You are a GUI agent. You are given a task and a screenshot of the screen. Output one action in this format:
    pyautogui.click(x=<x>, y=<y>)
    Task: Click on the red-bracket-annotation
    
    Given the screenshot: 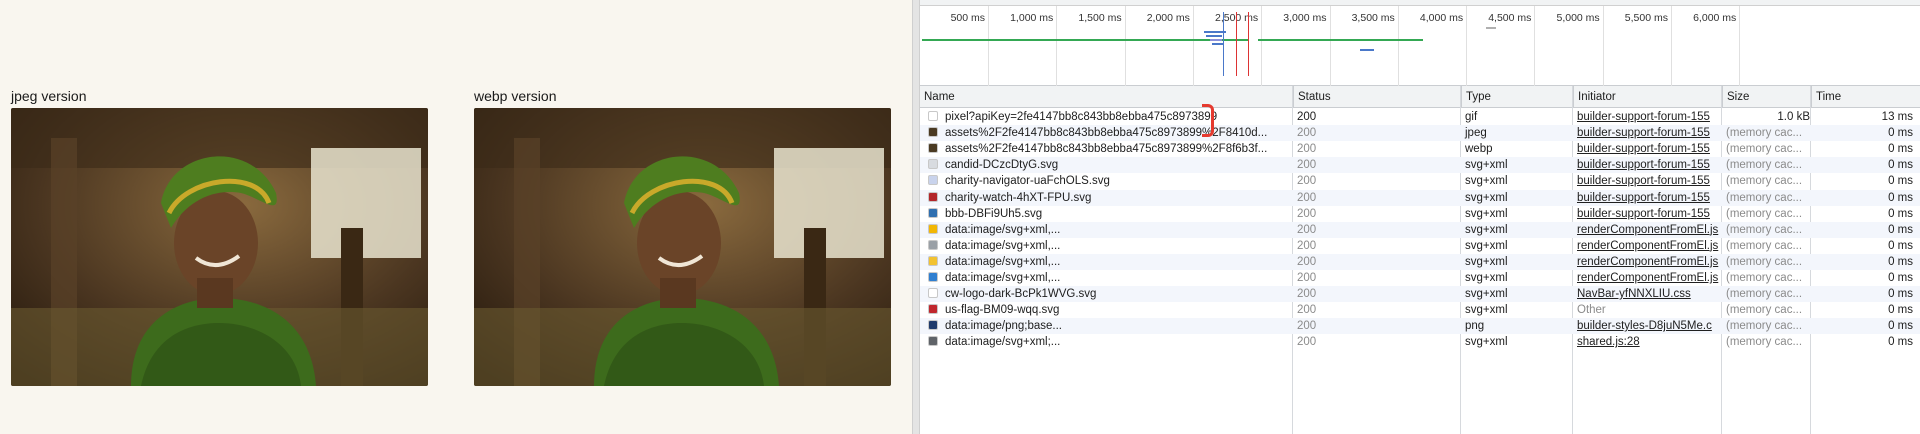 What is the action you would take?
    pyautogui.click(x=1208, y=120)
    